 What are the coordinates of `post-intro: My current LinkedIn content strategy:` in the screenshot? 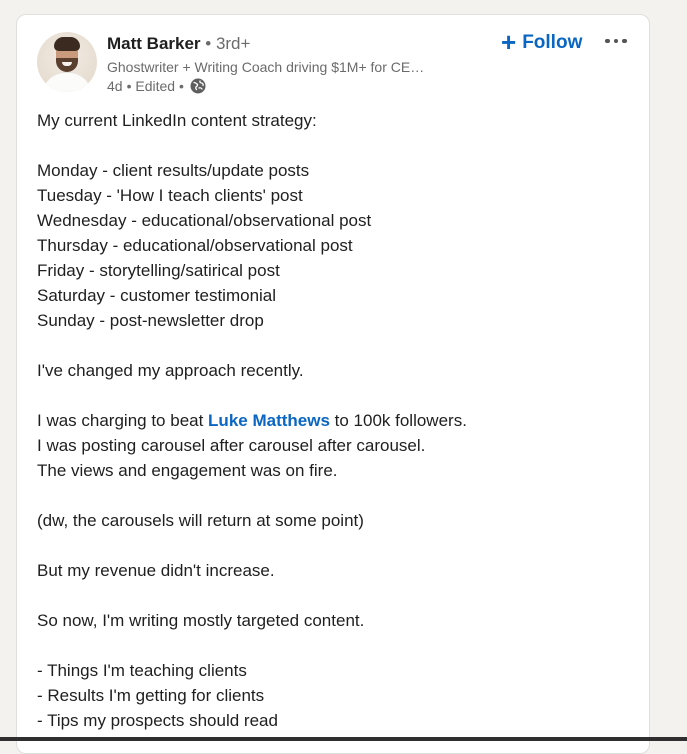 It's located at (177, 120).